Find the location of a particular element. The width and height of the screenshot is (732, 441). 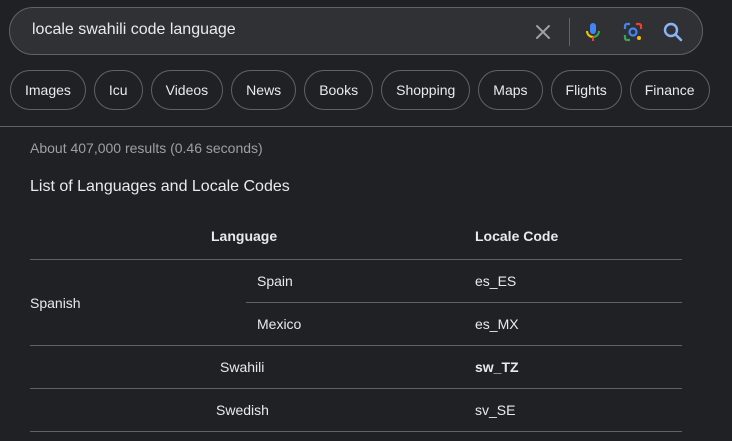

close-icon is located at coordinates (543, 32).